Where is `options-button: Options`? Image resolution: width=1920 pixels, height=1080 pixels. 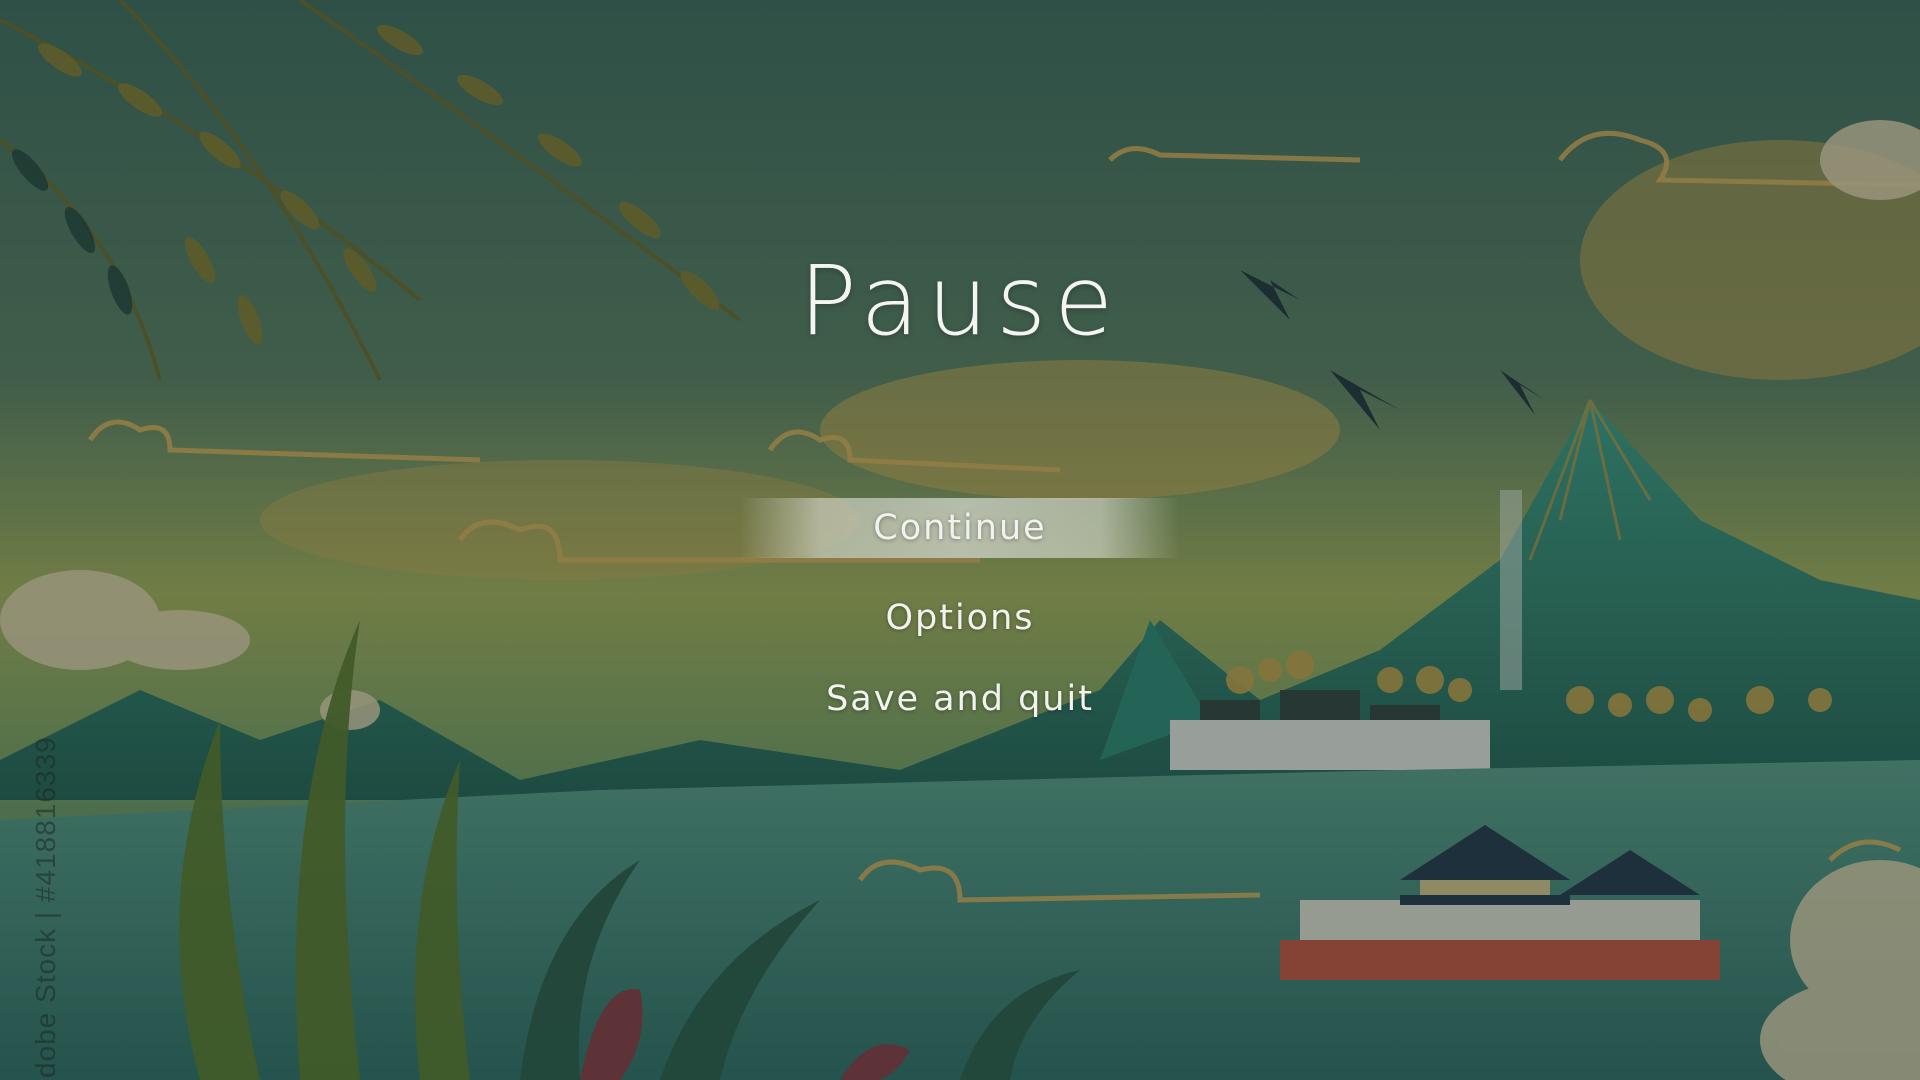
options-button: Options is located at coordinates (960, 618).